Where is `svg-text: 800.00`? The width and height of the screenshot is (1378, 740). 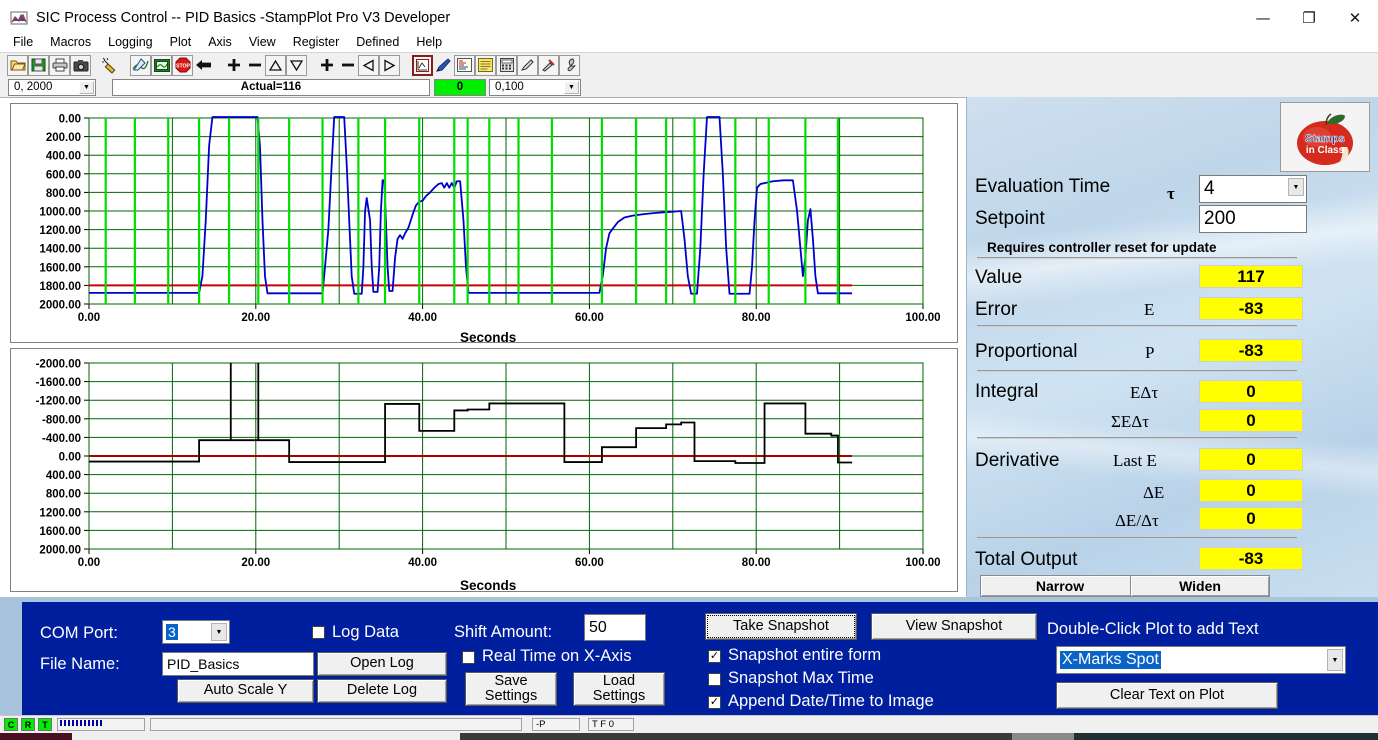 svg-text: 800.00 is located at coordinates (63, 495).